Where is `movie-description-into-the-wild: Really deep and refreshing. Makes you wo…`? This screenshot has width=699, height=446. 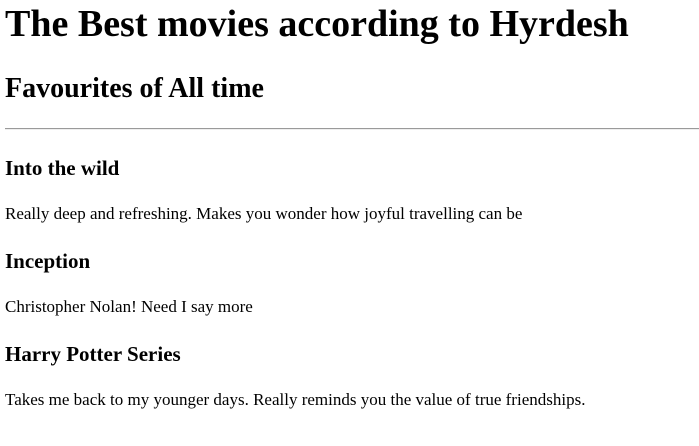 movie-description-into-the-wild: Really deep and refreshing. Makes you wo… is located at coordinates (264, 213).